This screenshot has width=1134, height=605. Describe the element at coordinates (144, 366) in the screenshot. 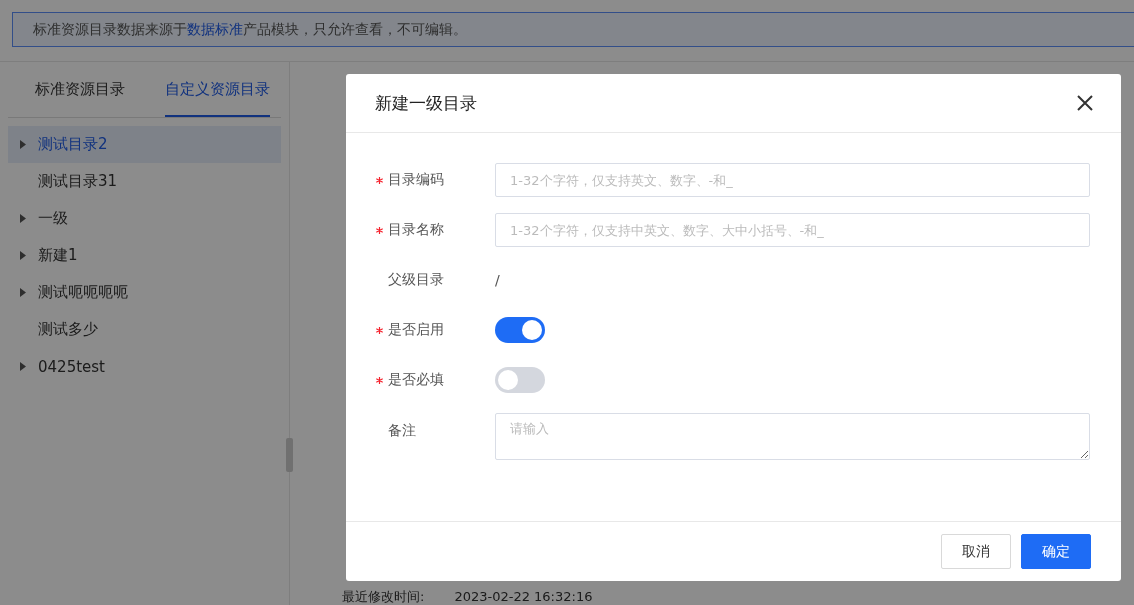

I see `tree-item: 0425test` at that location.